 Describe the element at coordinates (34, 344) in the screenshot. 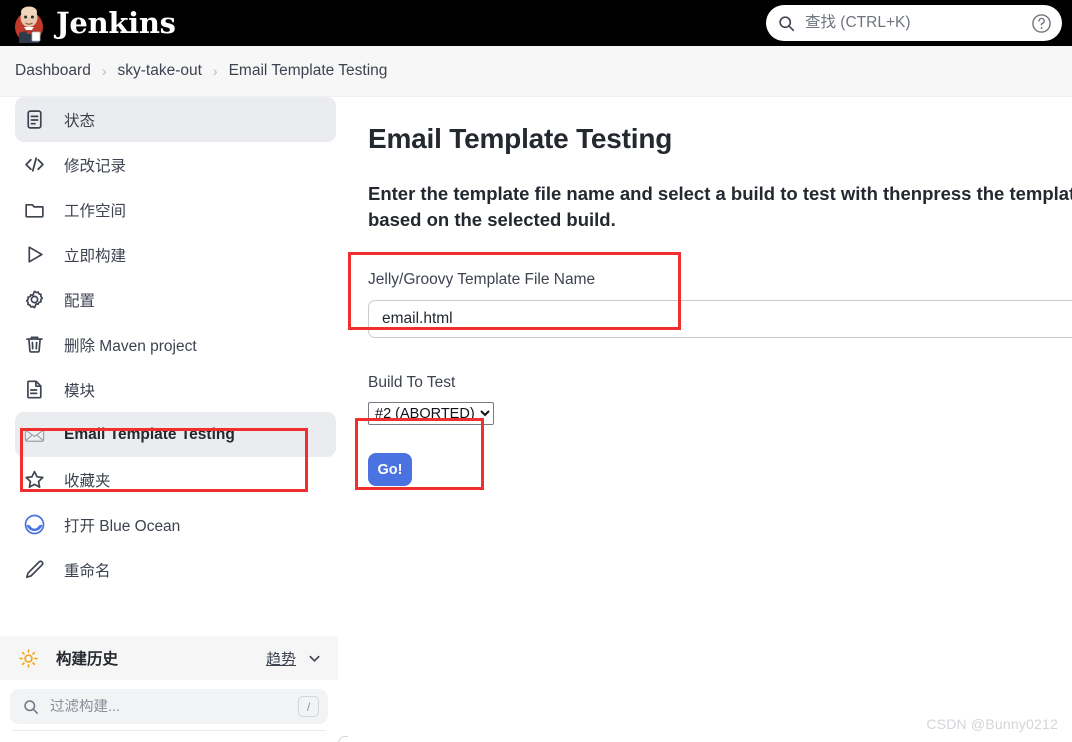

I see `trash-icon` at that location.